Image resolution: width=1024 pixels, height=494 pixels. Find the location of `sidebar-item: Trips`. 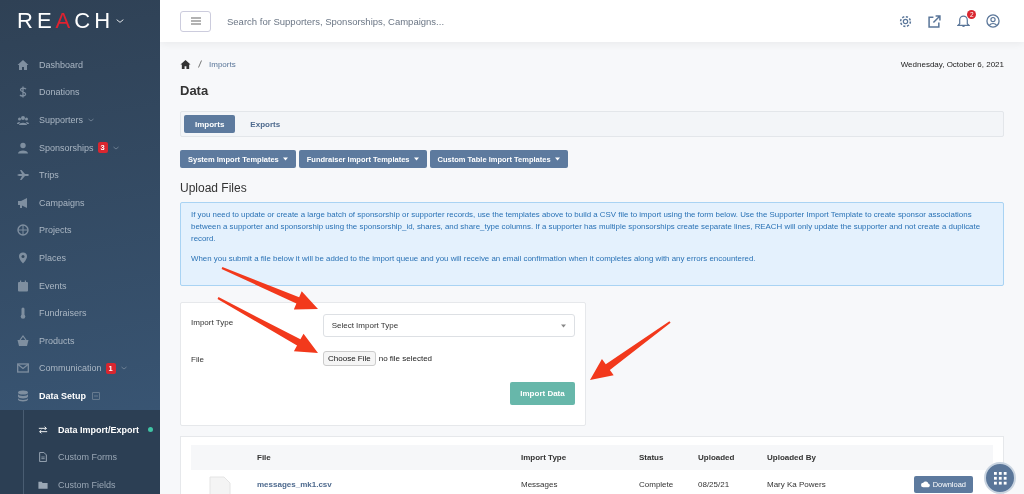

sidebar-item: Trips is located at coordinates (80, 175).